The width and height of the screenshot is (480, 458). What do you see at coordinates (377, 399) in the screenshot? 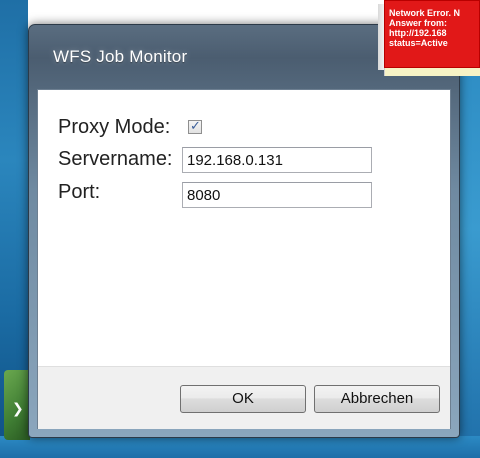
I see `cancel-button: Abbrechen` at bounding box center [377, 399].